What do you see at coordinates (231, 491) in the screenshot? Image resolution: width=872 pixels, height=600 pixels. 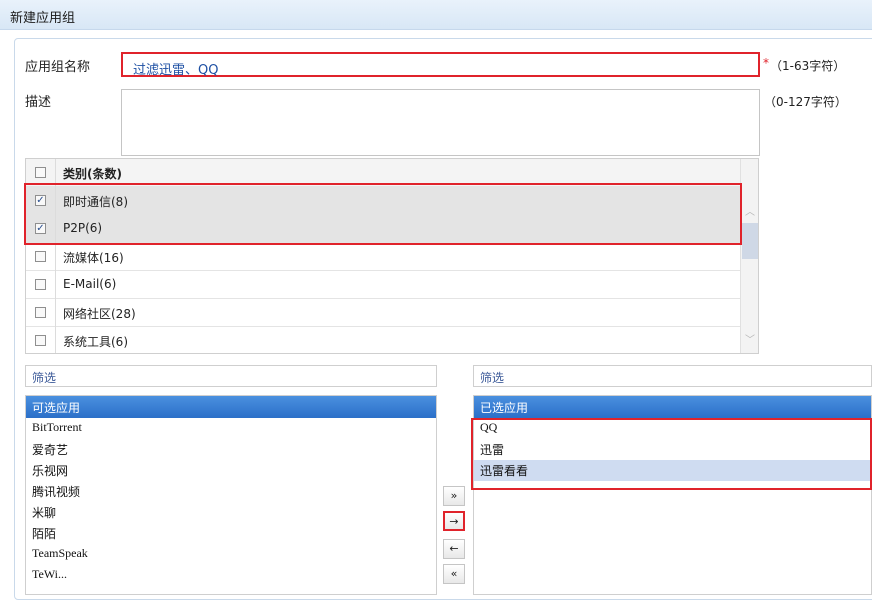 I see `list-item: 腾讯视频` at bounding box center [231, 491].